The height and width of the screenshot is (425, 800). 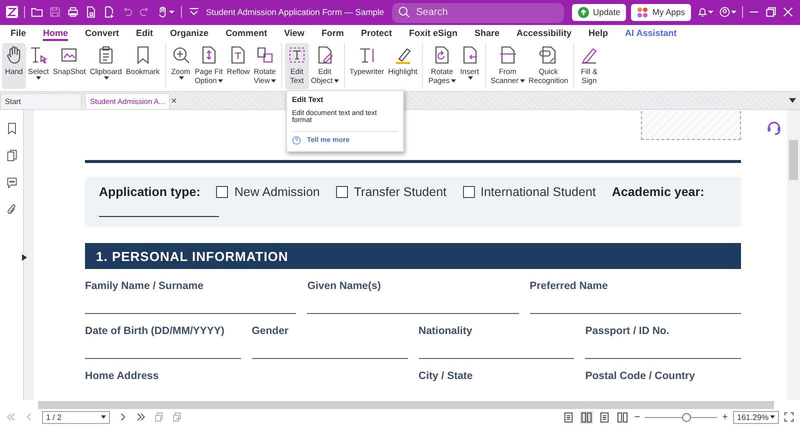 What do you see at coordinates (38, 54) in the screenshot?
I see `text-cursor-icon` at bounding box center [38, 54].